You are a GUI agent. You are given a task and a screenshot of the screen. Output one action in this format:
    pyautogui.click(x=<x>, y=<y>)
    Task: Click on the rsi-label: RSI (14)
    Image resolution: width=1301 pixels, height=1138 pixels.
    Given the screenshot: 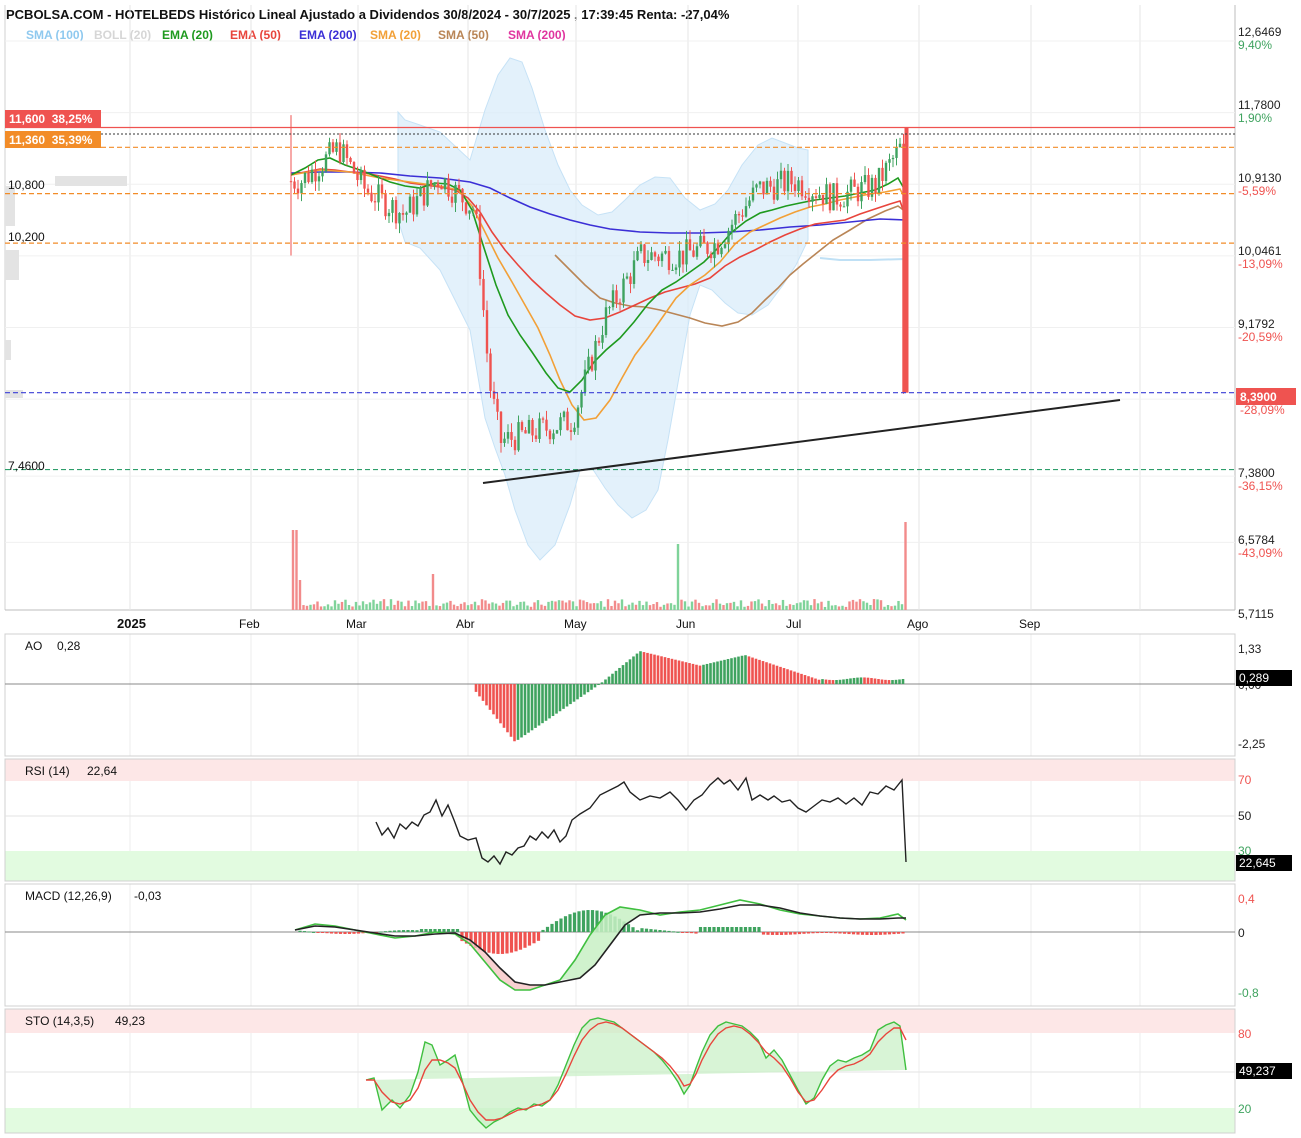 What is the action you would take?
    pyautogui.click(x=47, y=771)
    